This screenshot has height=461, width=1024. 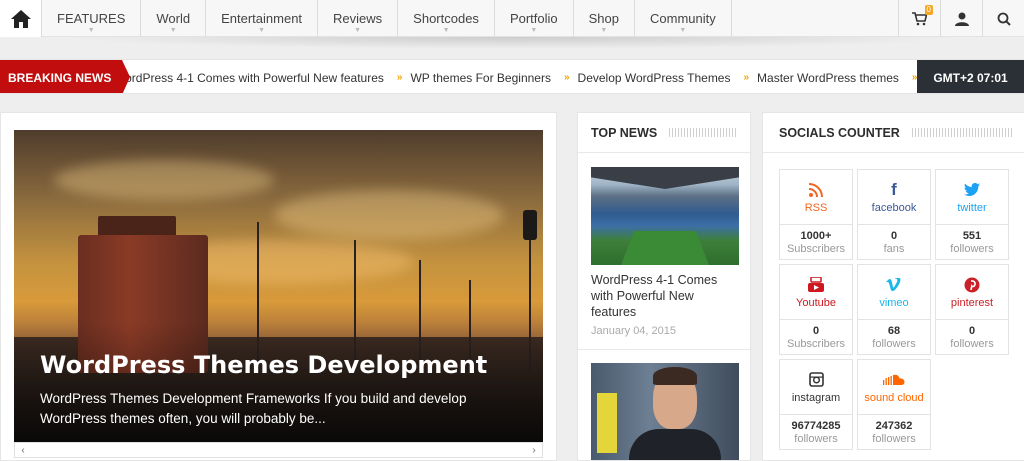 What do you see at coordinates (624, 132) in the screenshot?
I see `widget-title: TOP NEWS` at bounding box center [624, 132].